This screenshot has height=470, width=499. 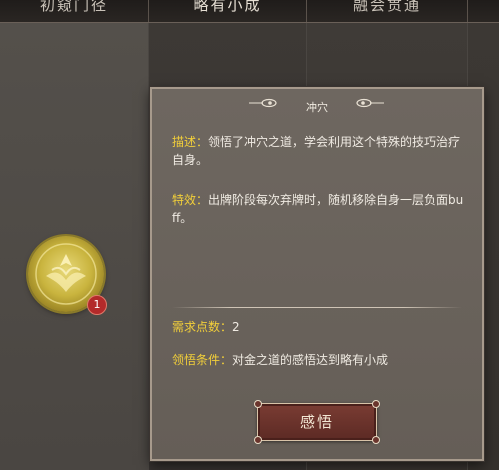 I want to click on section-divider, so click(x=317, y=307).